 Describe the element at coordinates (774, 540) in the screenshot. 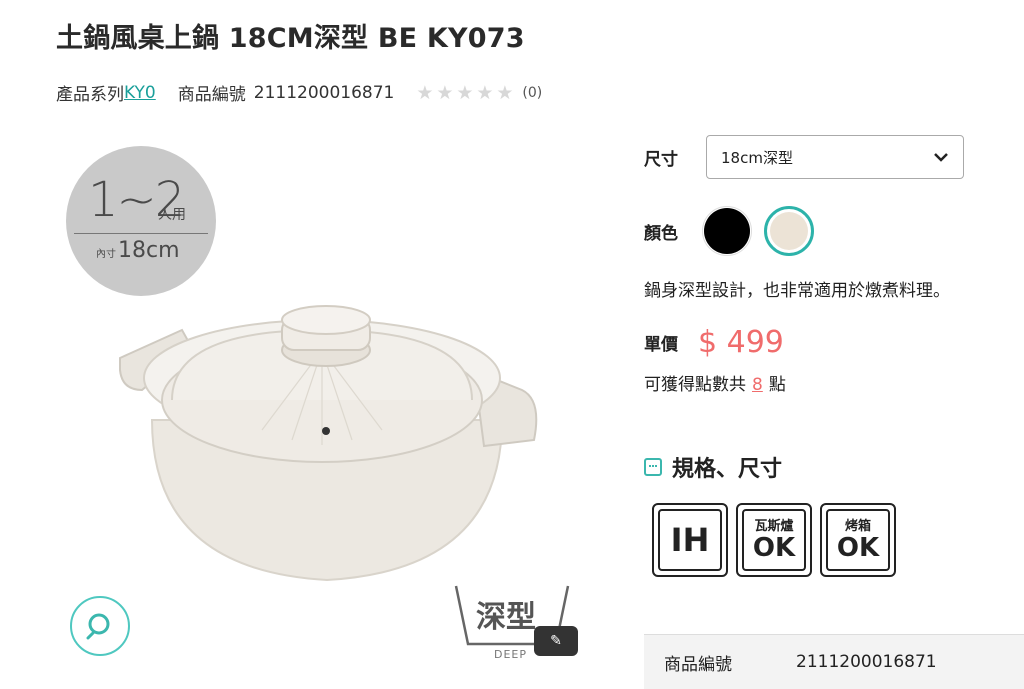

I see `gas-stove-badge: 瓦斯爐 OK` at that location.